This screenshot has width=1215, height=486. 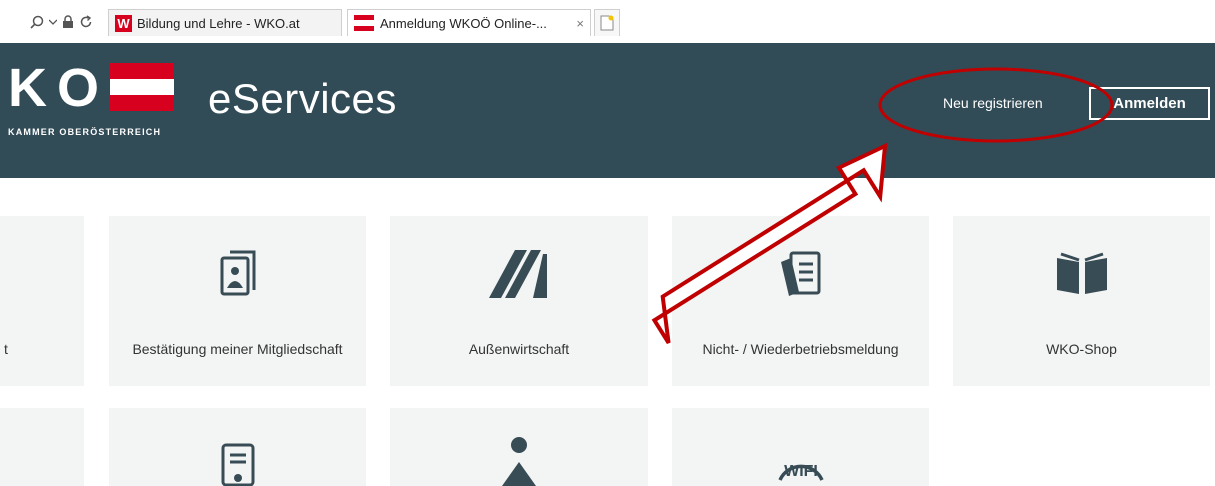 What do you see at coordinates (1081, 349) in the screenshot?
I see `tile-label: WKO-Shop` at bounding box center [1081, 349].